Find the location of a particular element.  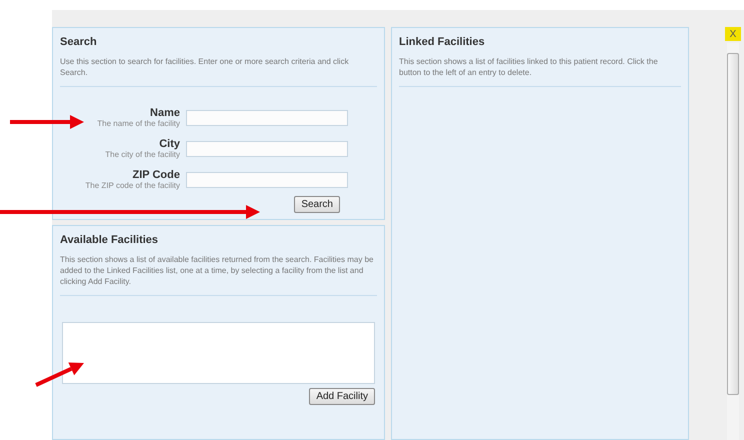

arrow is located at coordinates (59, 374).